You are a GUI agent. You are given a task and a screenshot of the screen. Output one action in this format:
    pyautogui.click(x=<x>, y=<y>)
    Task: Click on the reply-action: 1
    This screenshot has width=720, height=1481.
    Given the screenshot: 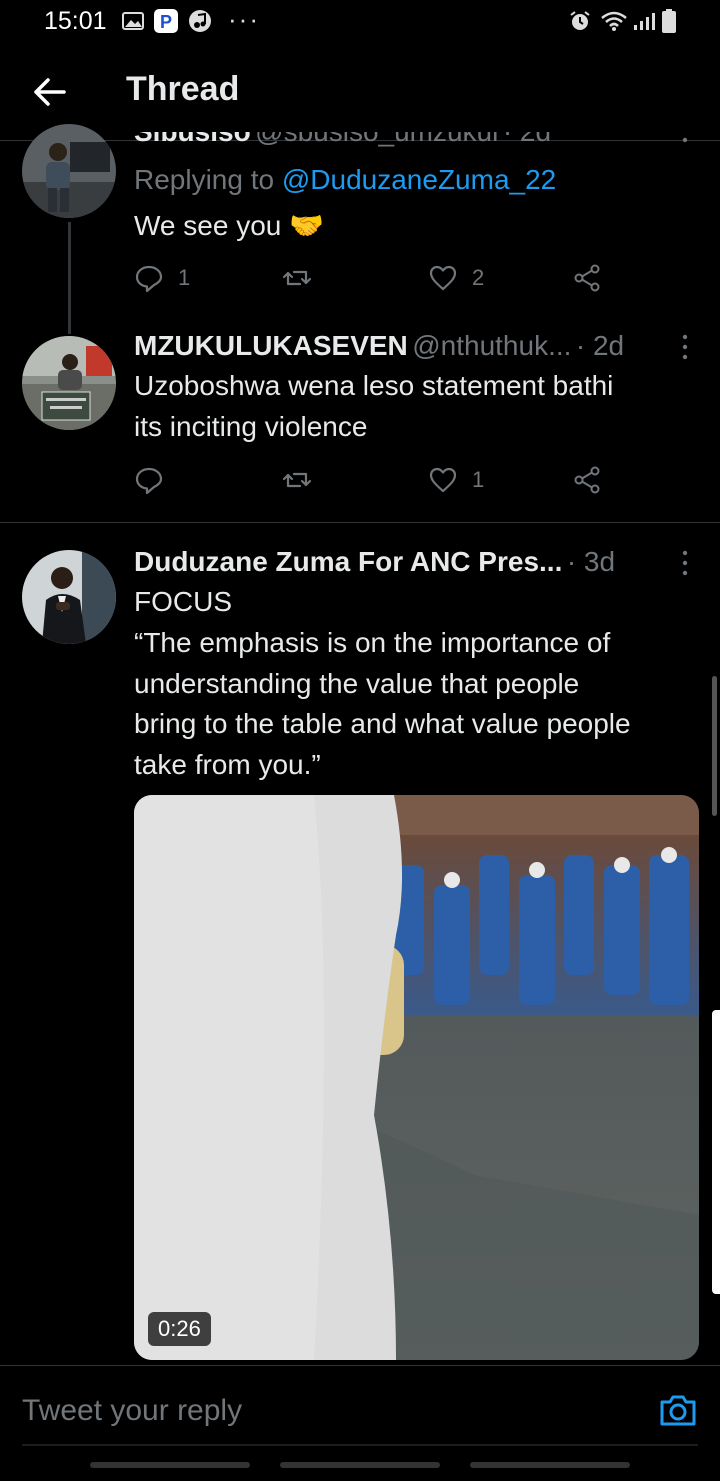 What is the action you would take?
    pyautogui.click(x=162, y=278)
    